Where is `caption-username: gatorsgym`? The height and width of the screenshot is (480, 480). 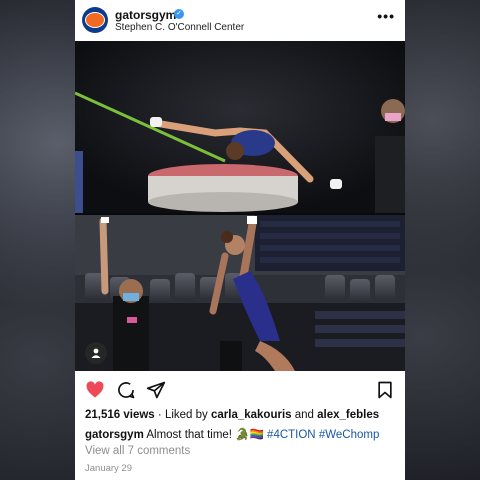 caption-username: gatorsgym is located at coordinates (114, 435).